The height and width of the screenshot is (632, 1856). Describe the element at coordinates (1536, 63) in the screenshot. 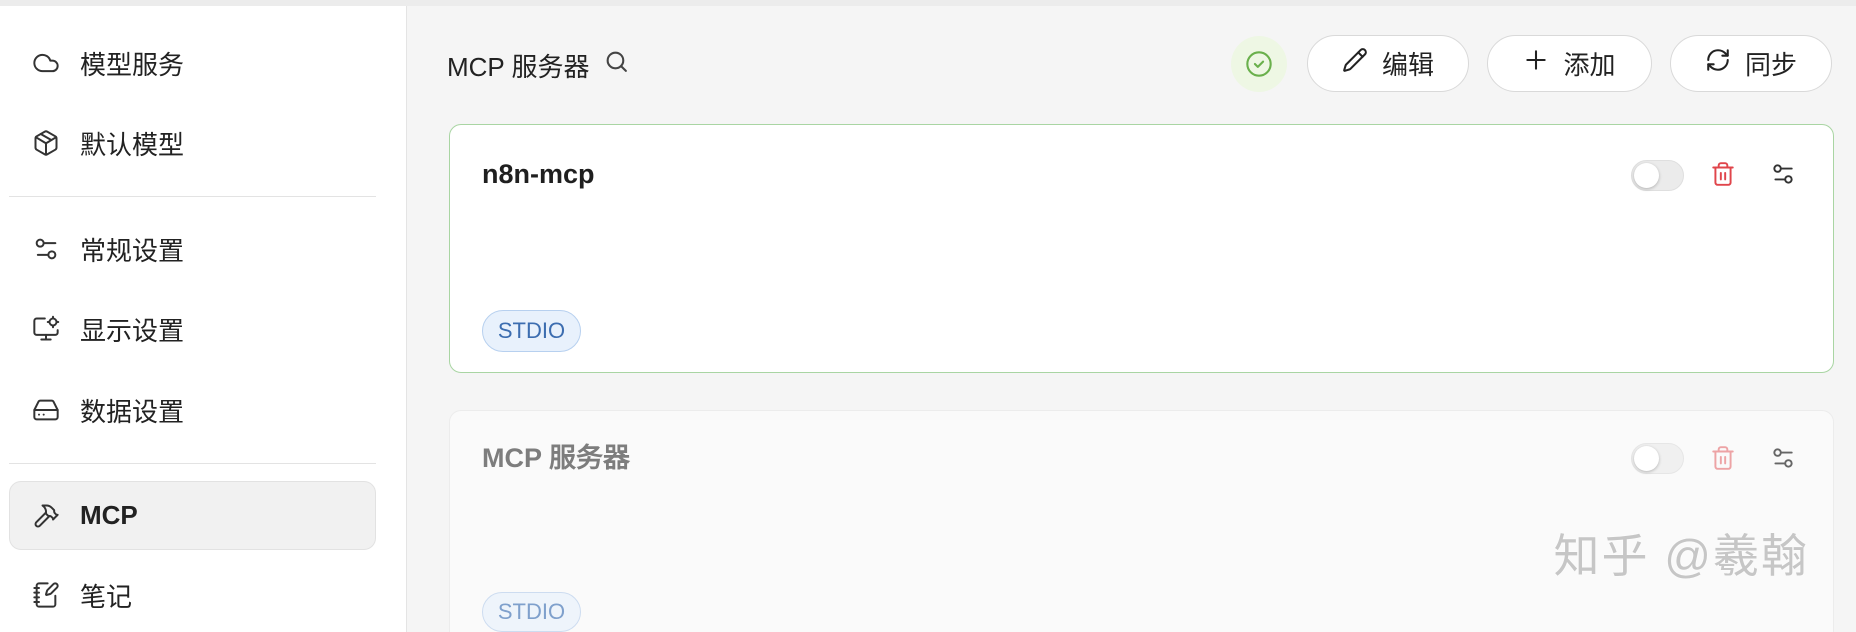

I see `plus-icon` at that location.